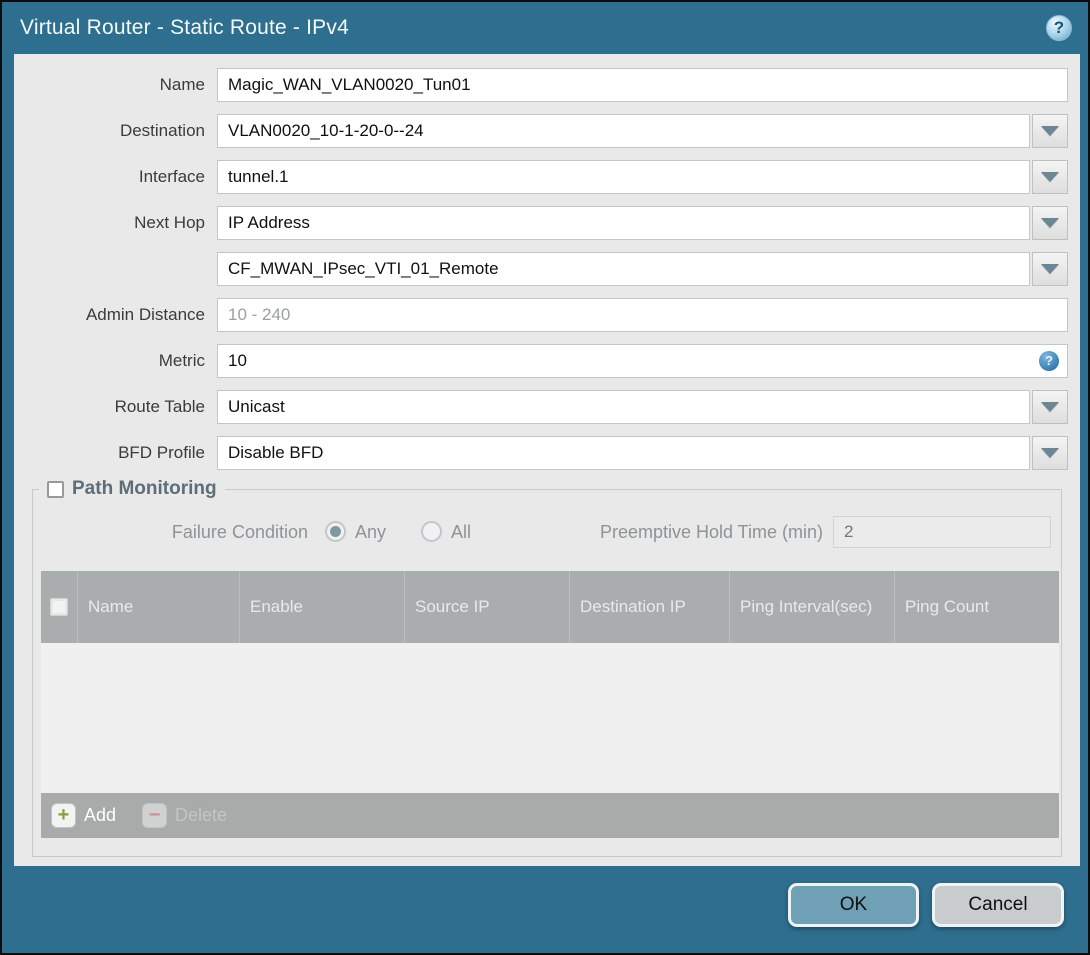 The image size is (1090, 955). What do you see at coordinates (171, 176) in the screenshot?
I see `interface-label: Interface` at bounding box center [171, 176].